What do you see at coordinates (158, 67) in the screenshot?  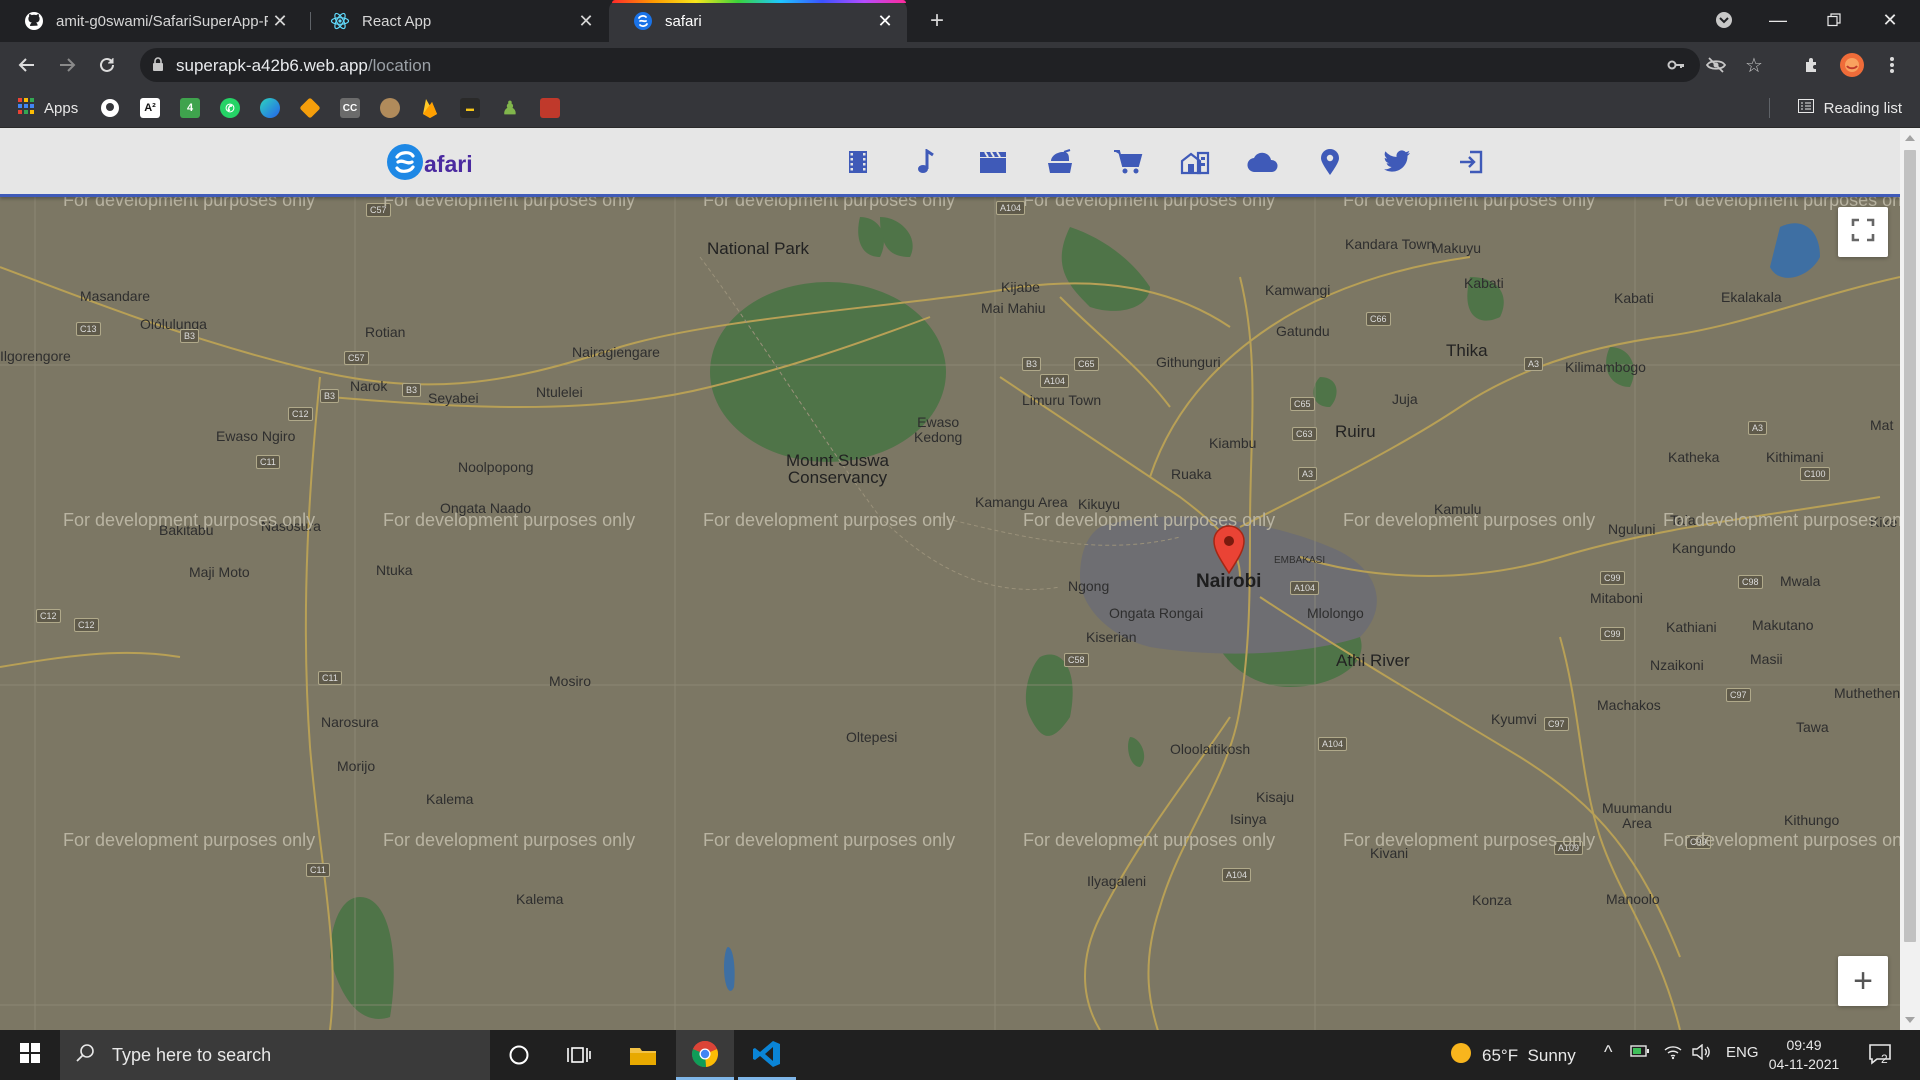 I see `lock-icon` at bounding box center [158, 67].